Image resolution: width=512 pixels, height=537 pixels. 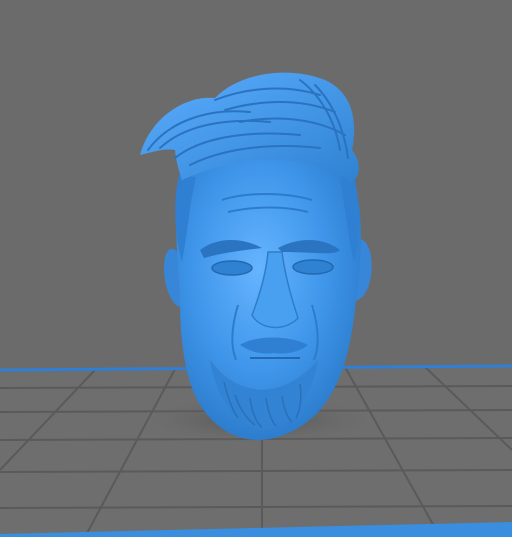 What do you see at coordinates (232, 268) in the screenshot?
I see `left-eye` at bounding box center [232, 268].